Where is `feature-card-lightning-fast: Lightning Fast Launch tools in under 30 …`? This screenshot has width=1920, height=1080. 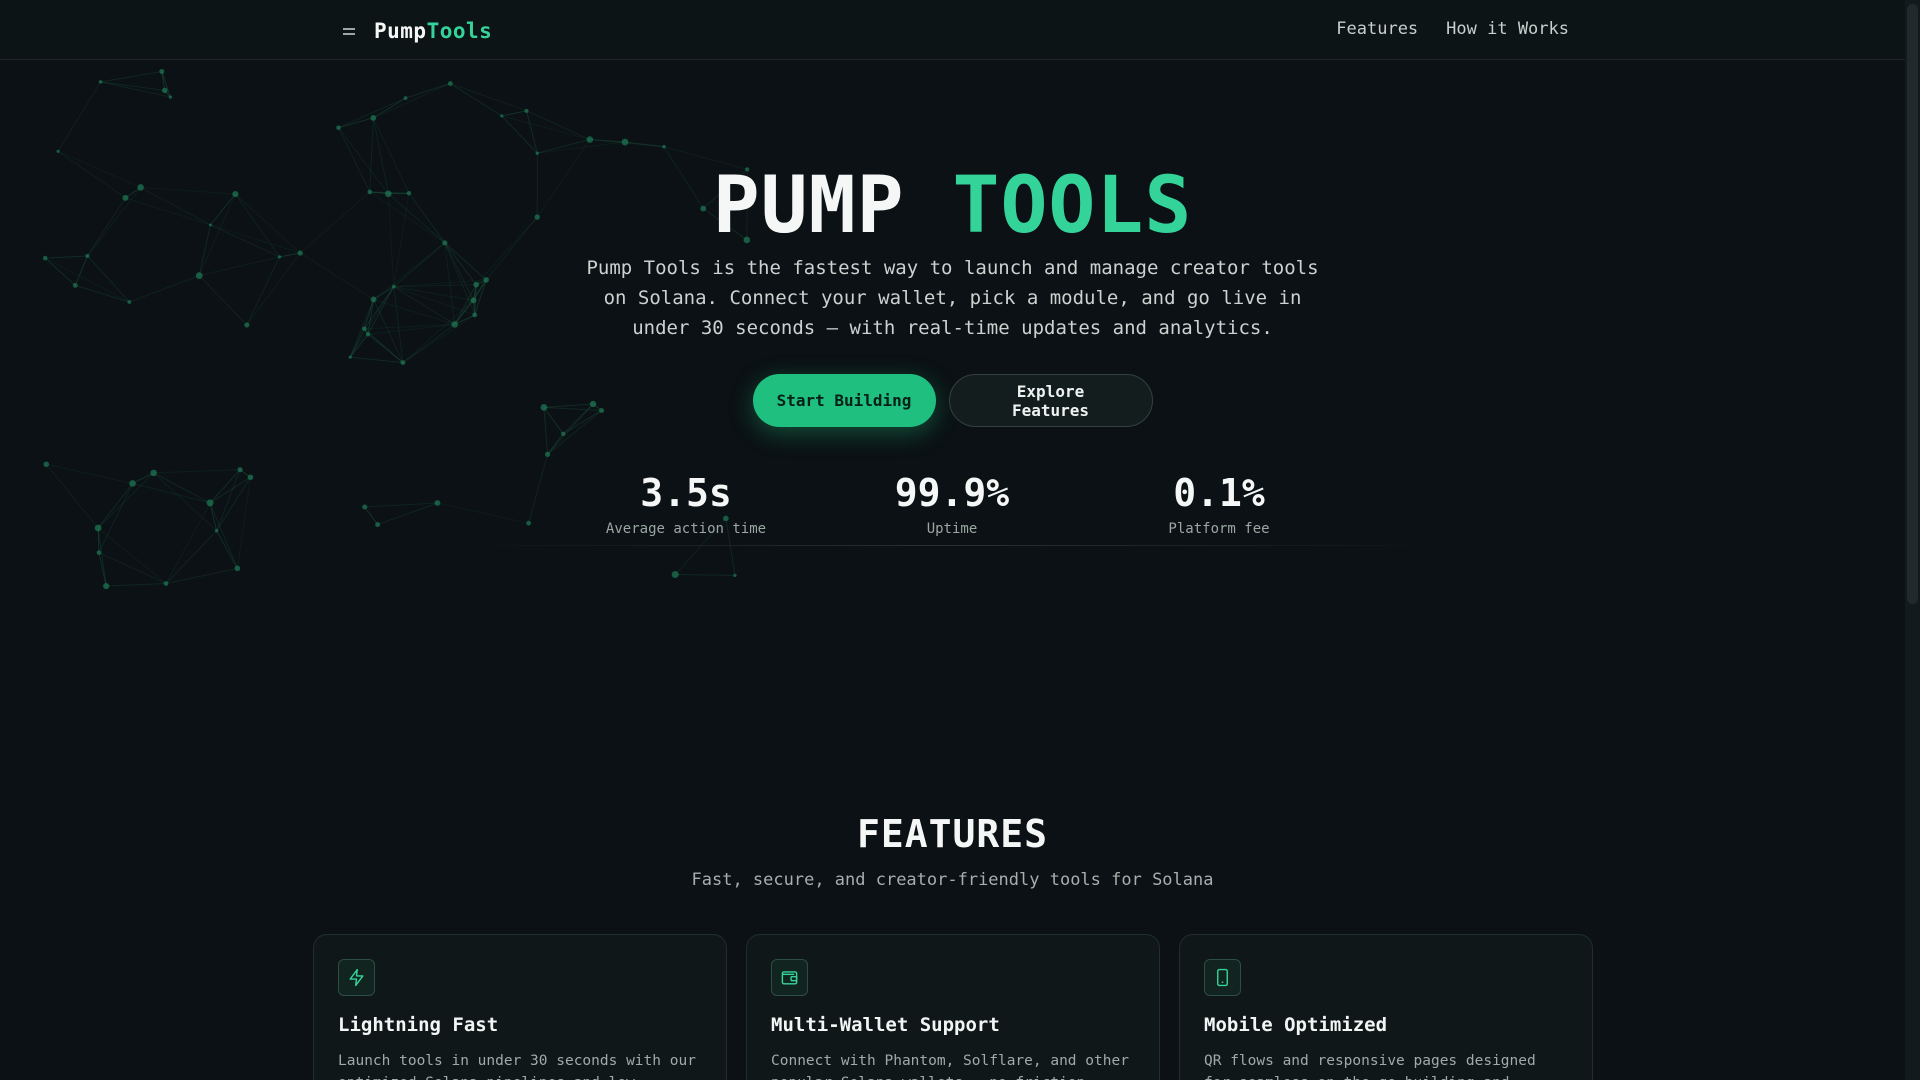 feature-card-lightning-fast: Lightning Fast Launch tools in under 30 … is located at coordinates (520, 1007).